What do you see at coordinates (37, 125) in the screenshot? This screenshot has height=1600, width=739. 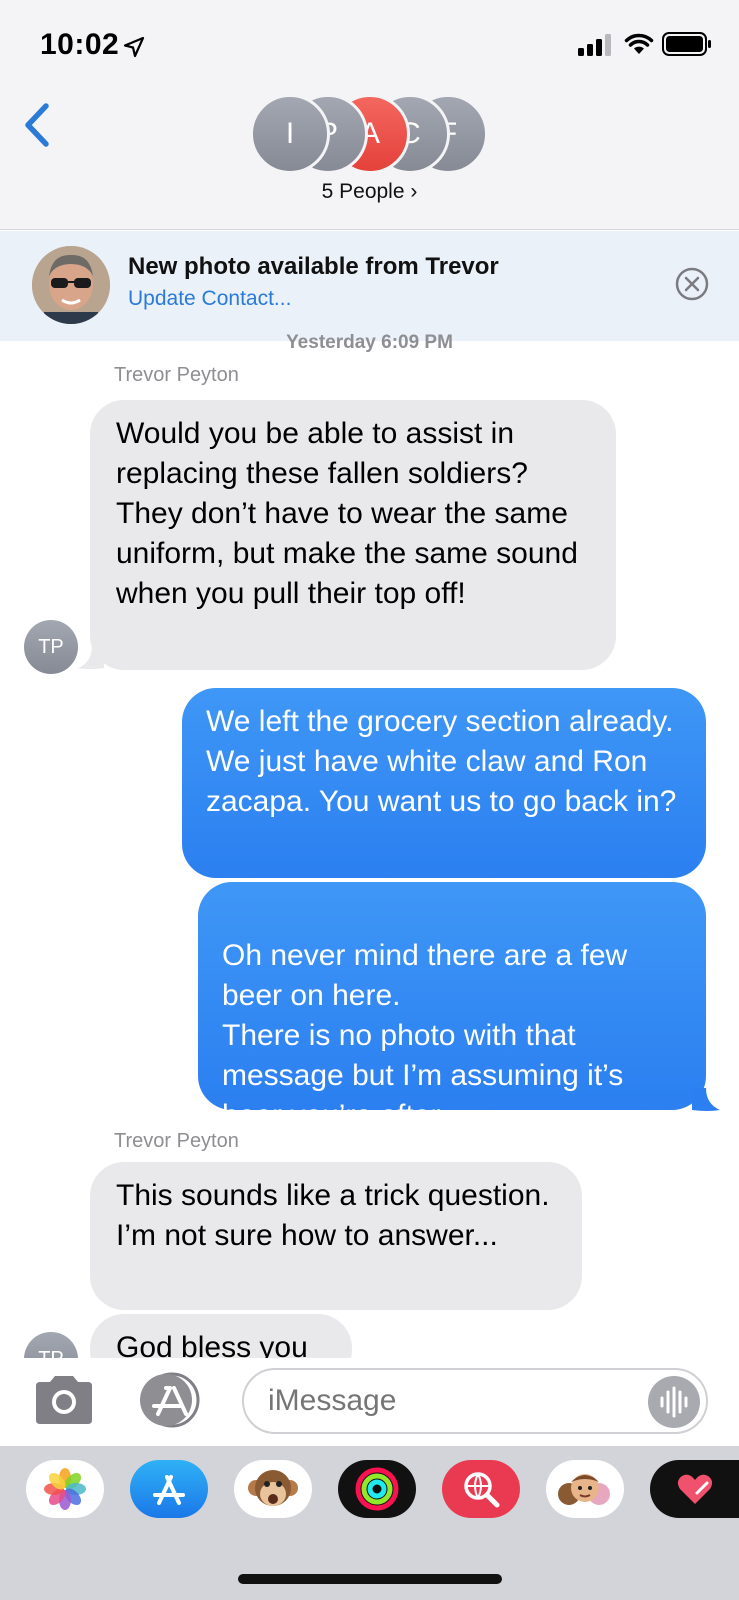 I see `back-chevron-icon` at bounding box center [37, 125].